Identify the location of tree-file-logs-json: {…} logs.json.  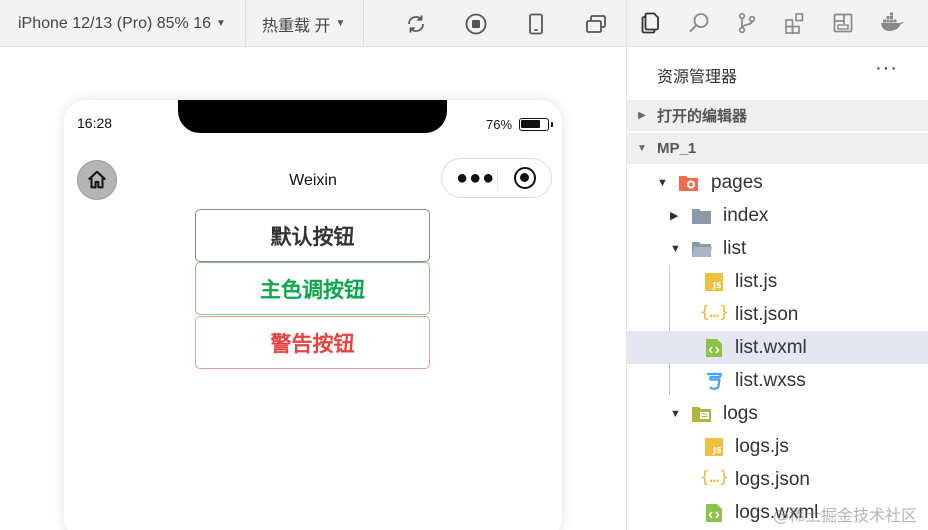
(777, 479).